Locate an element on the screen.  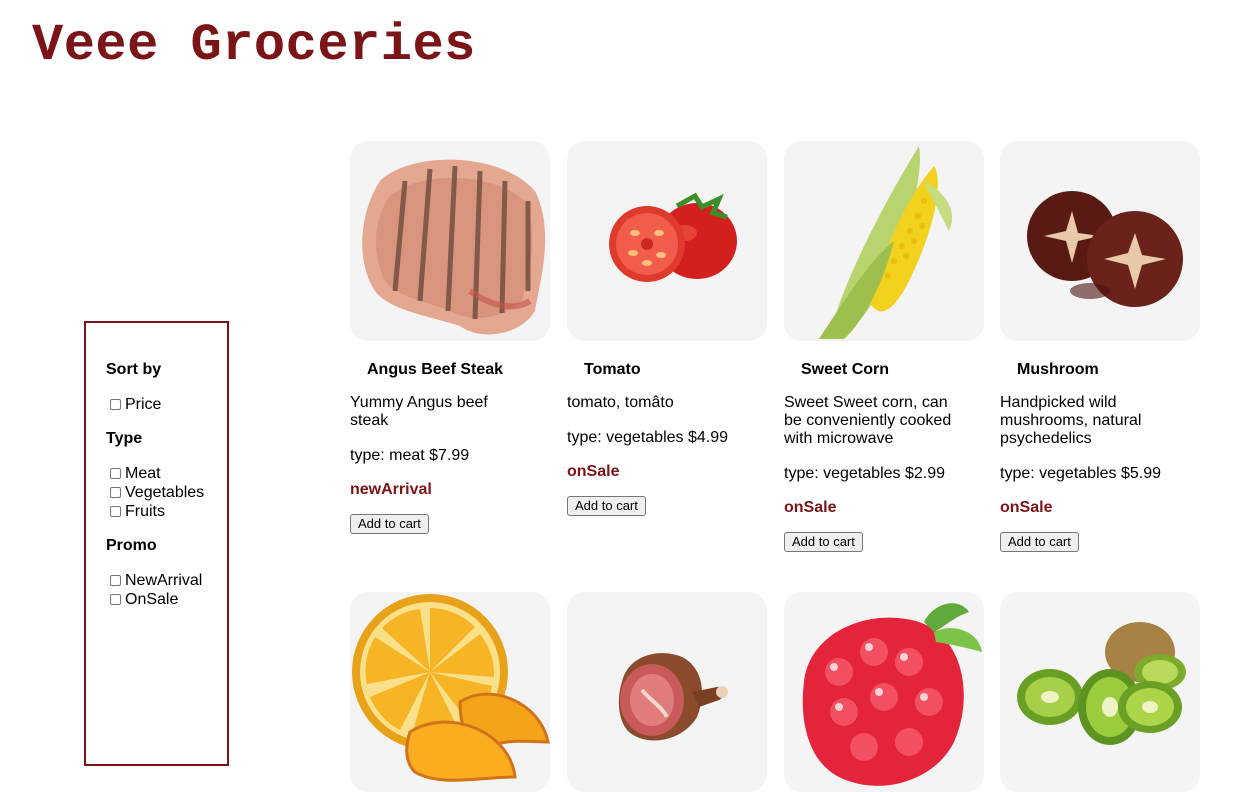
promo-newarrival-checkbox is located at coordinates (115, 580).